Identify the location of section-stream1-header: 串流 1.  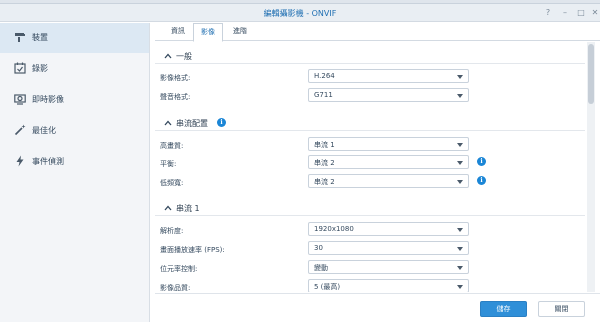
(370, 208).